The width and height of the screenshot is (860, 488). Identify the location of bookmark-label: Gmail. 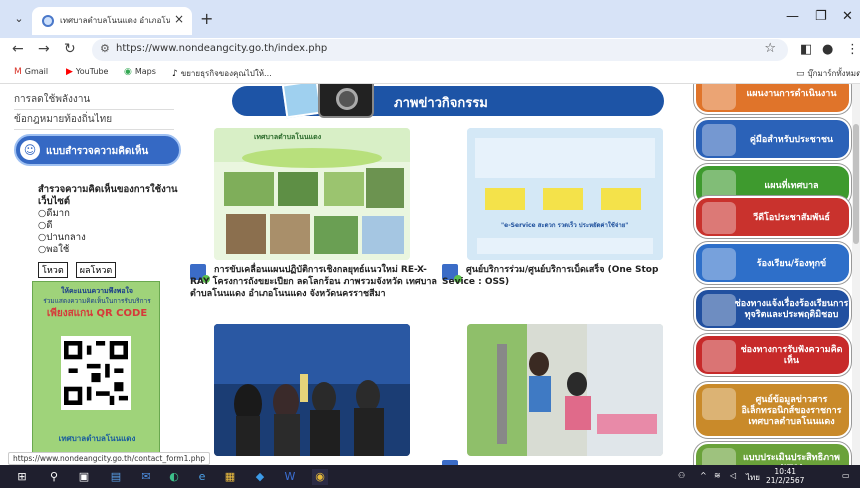
(36, 71).